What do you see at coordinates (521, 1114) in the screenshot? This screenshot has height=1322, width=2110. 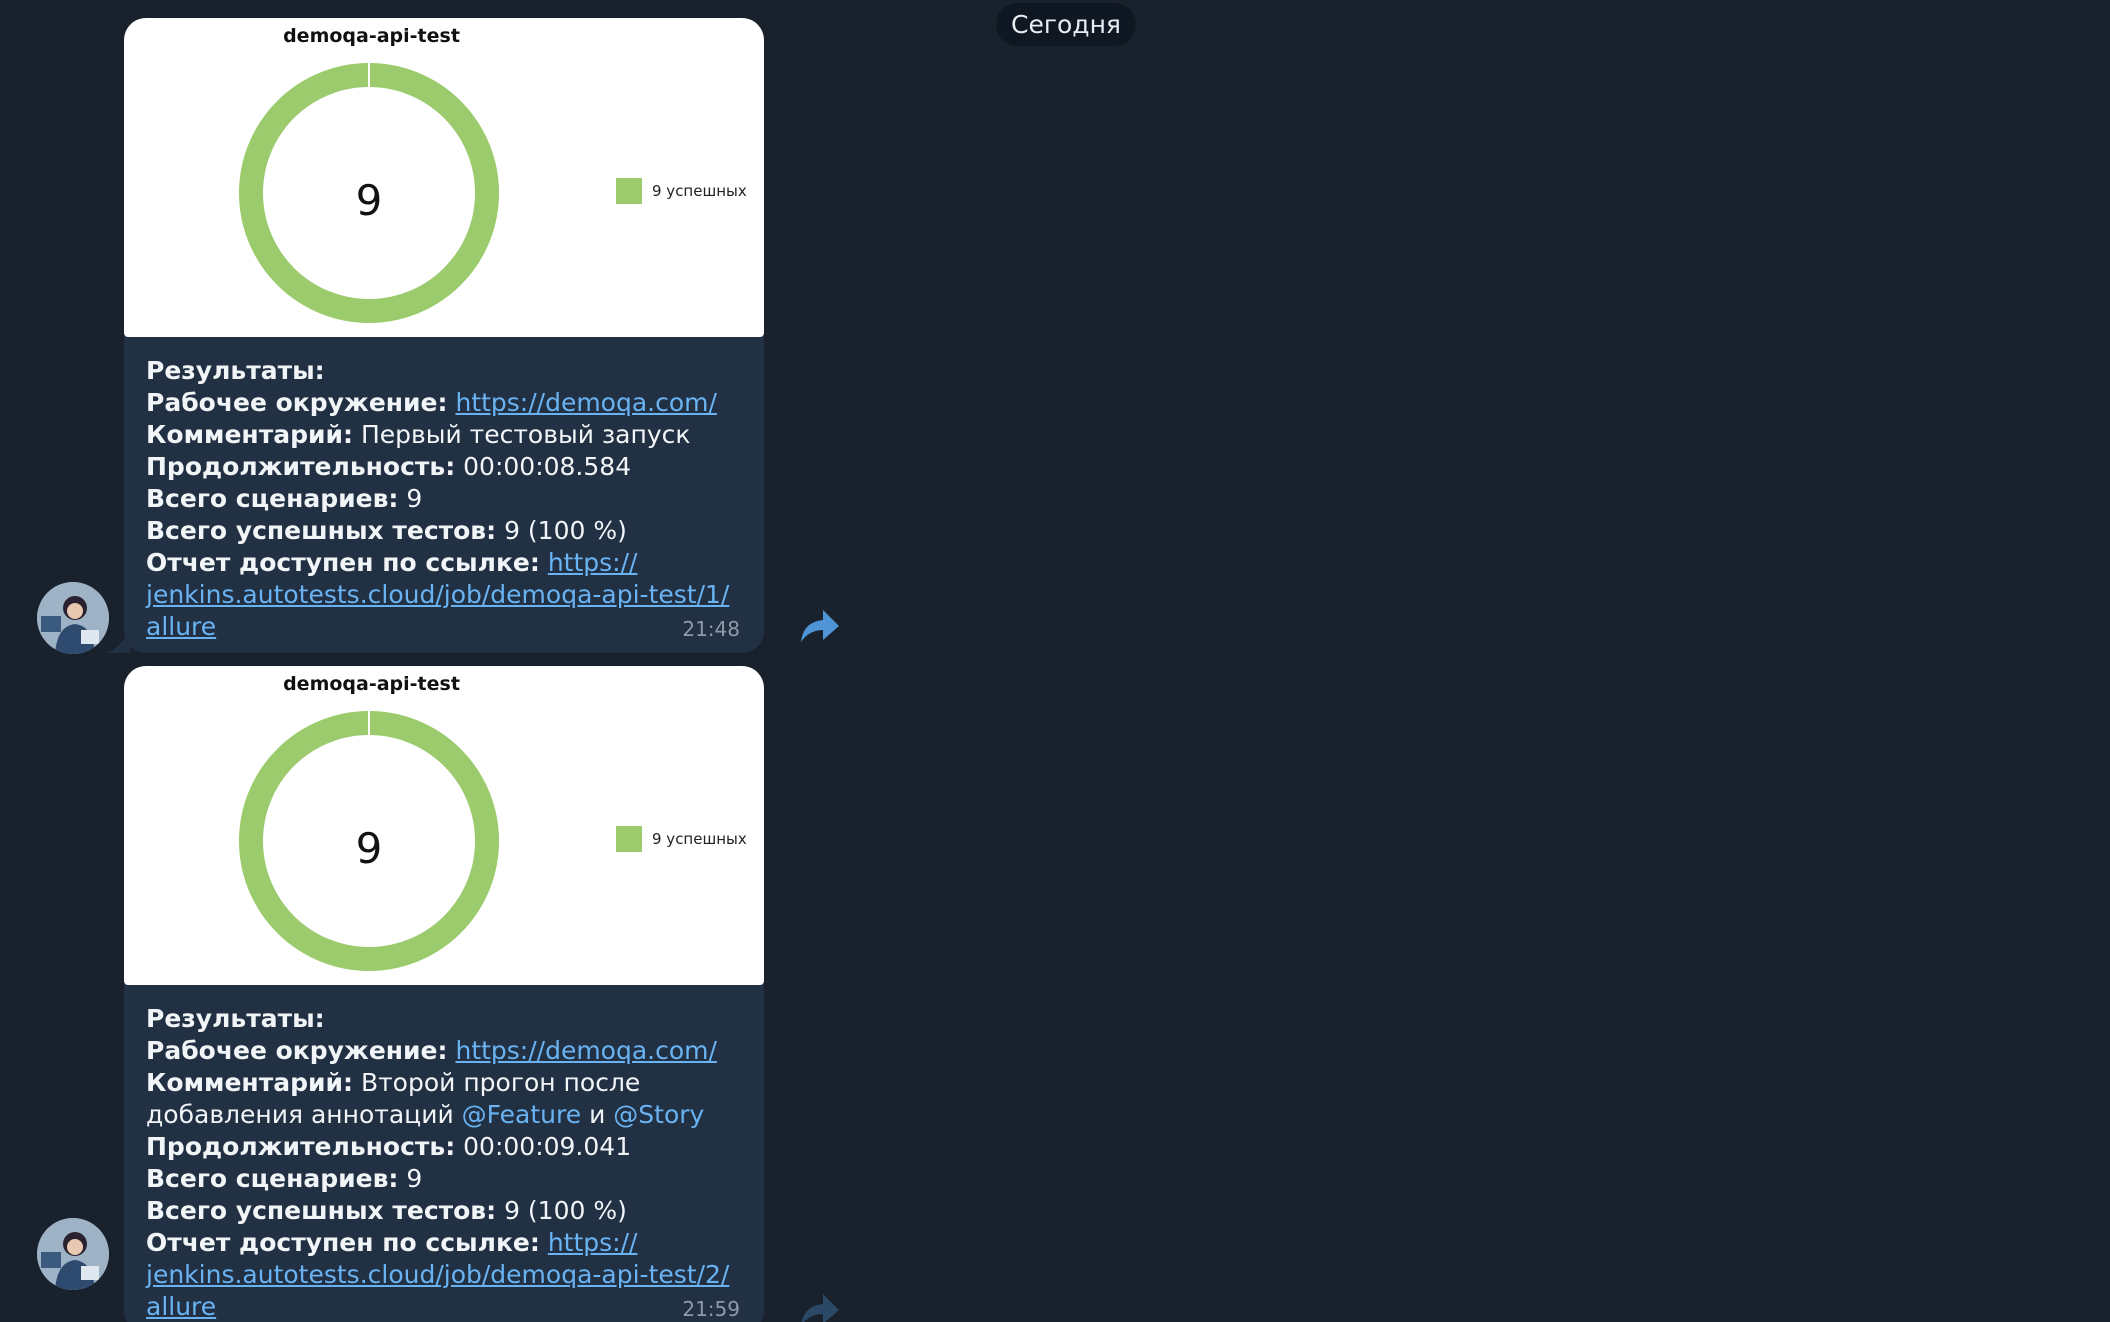 I see `mention-feature: @Feature` at bounding box center [521, 1114].